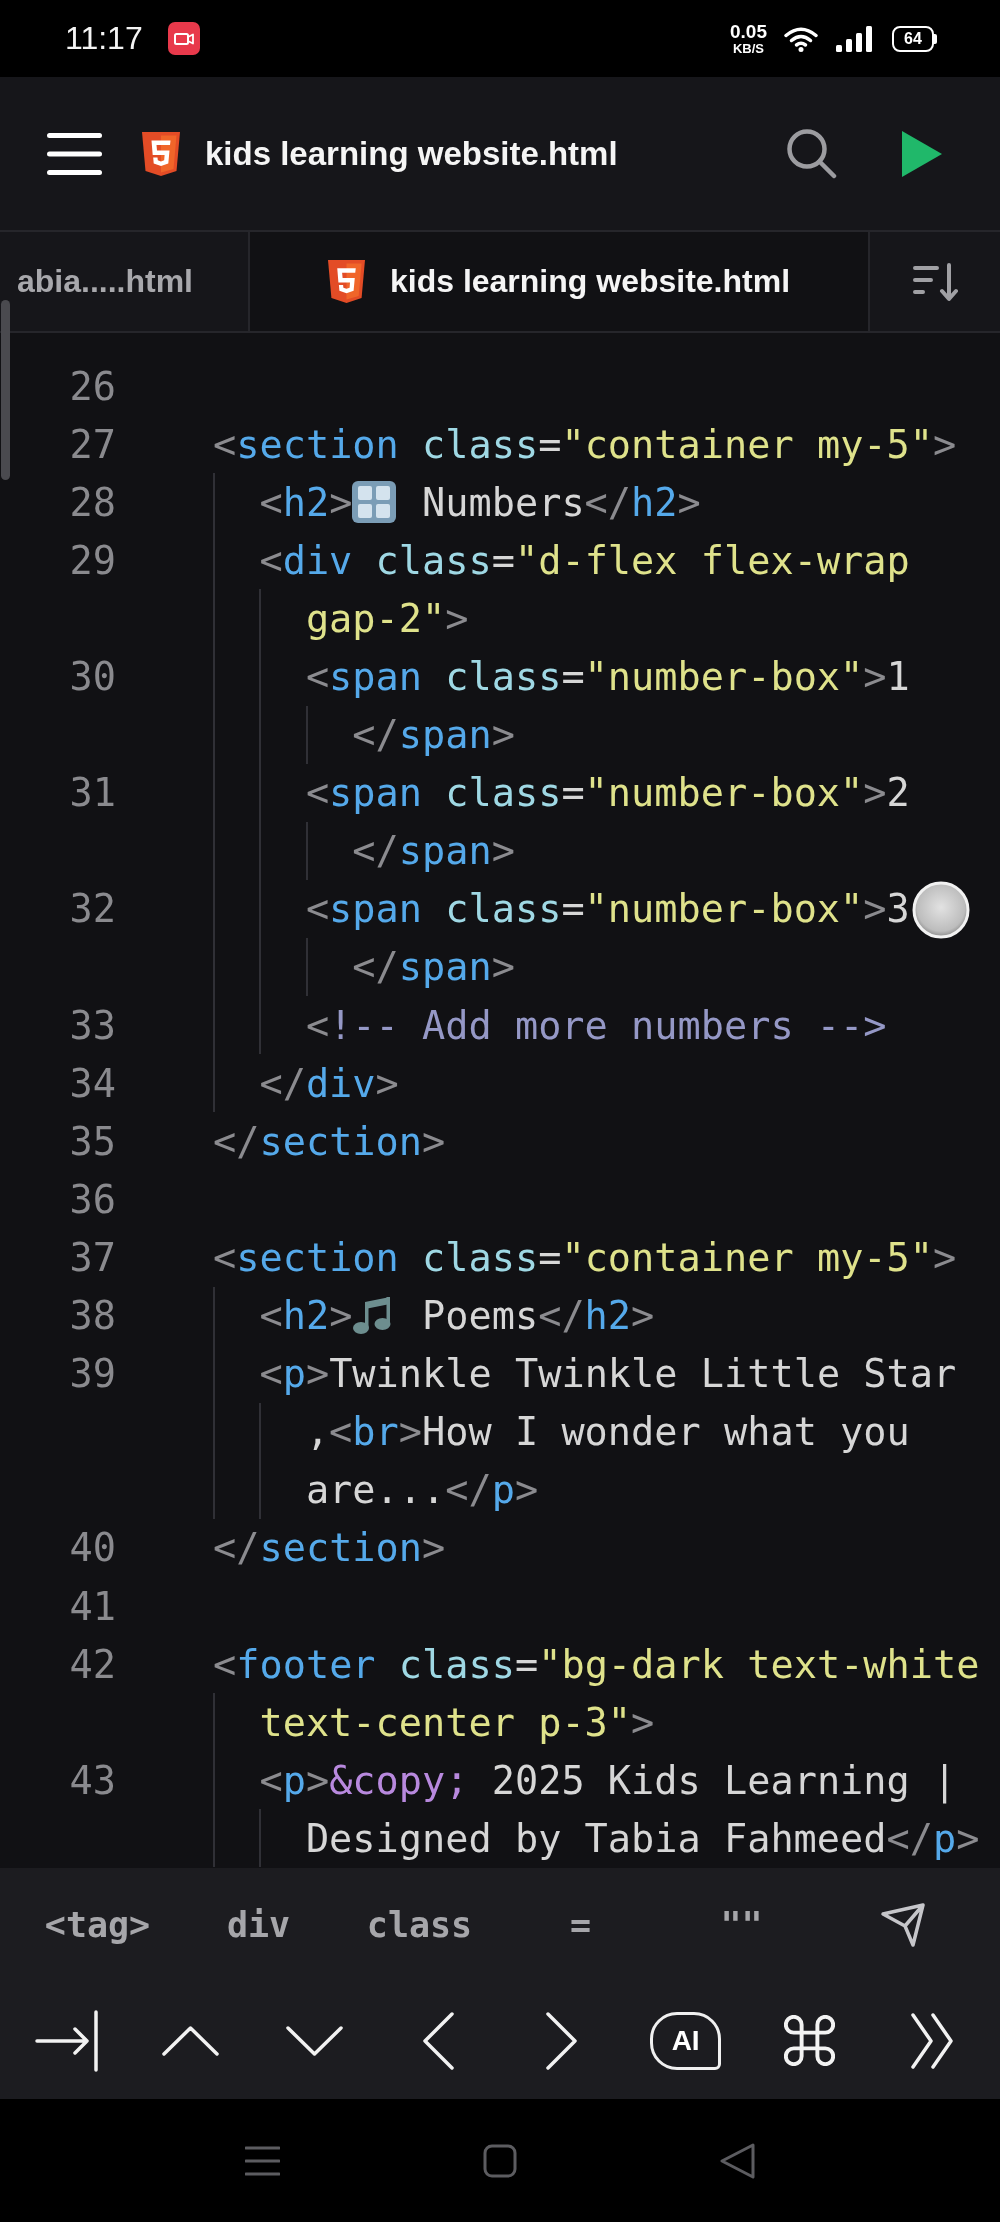 The image size is (1000, 2222). What do you see at coordinates (92, 1606) in the screenshot?
I see `line-number: 41` at bounding box center [92, 1606].